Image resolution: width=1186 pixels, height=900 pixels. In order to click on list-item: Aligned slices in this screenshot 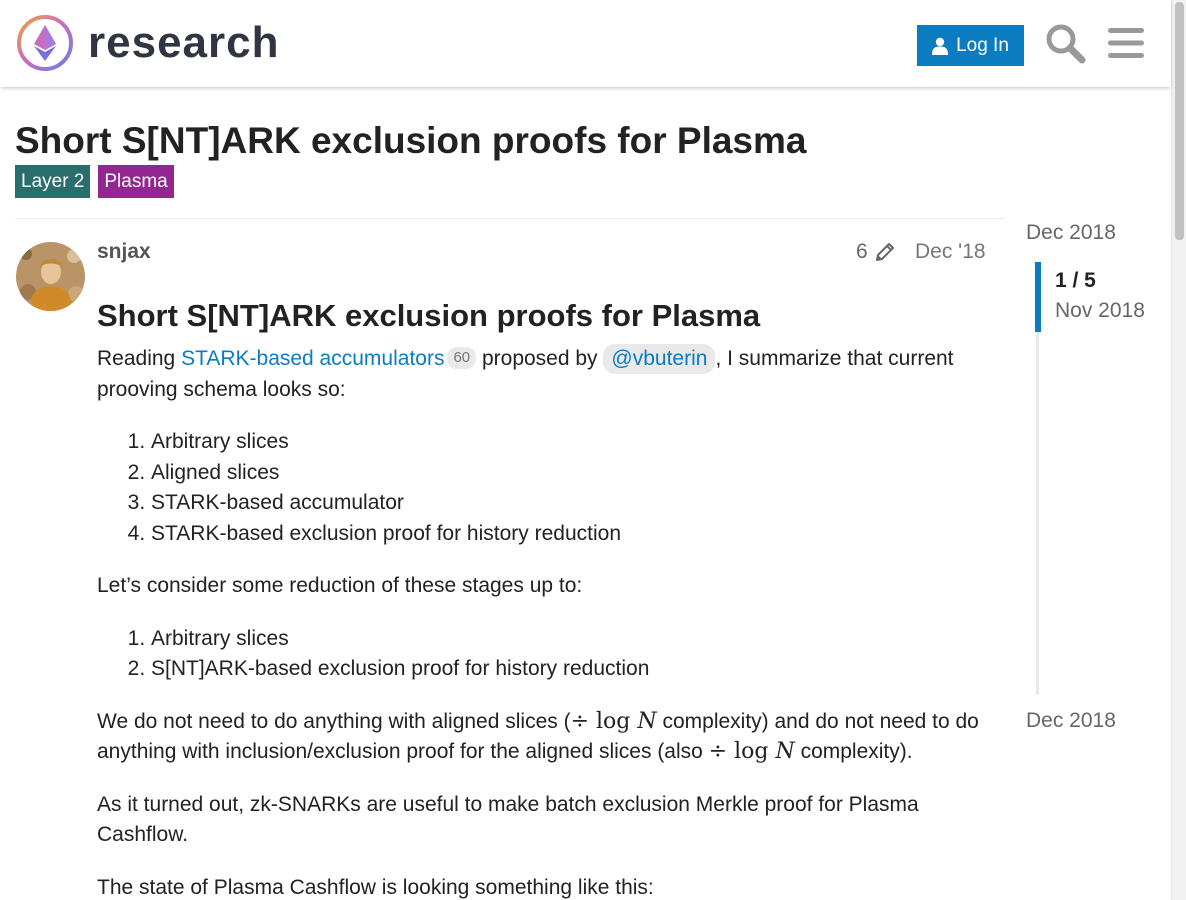, I will do `click(571, 473)`.